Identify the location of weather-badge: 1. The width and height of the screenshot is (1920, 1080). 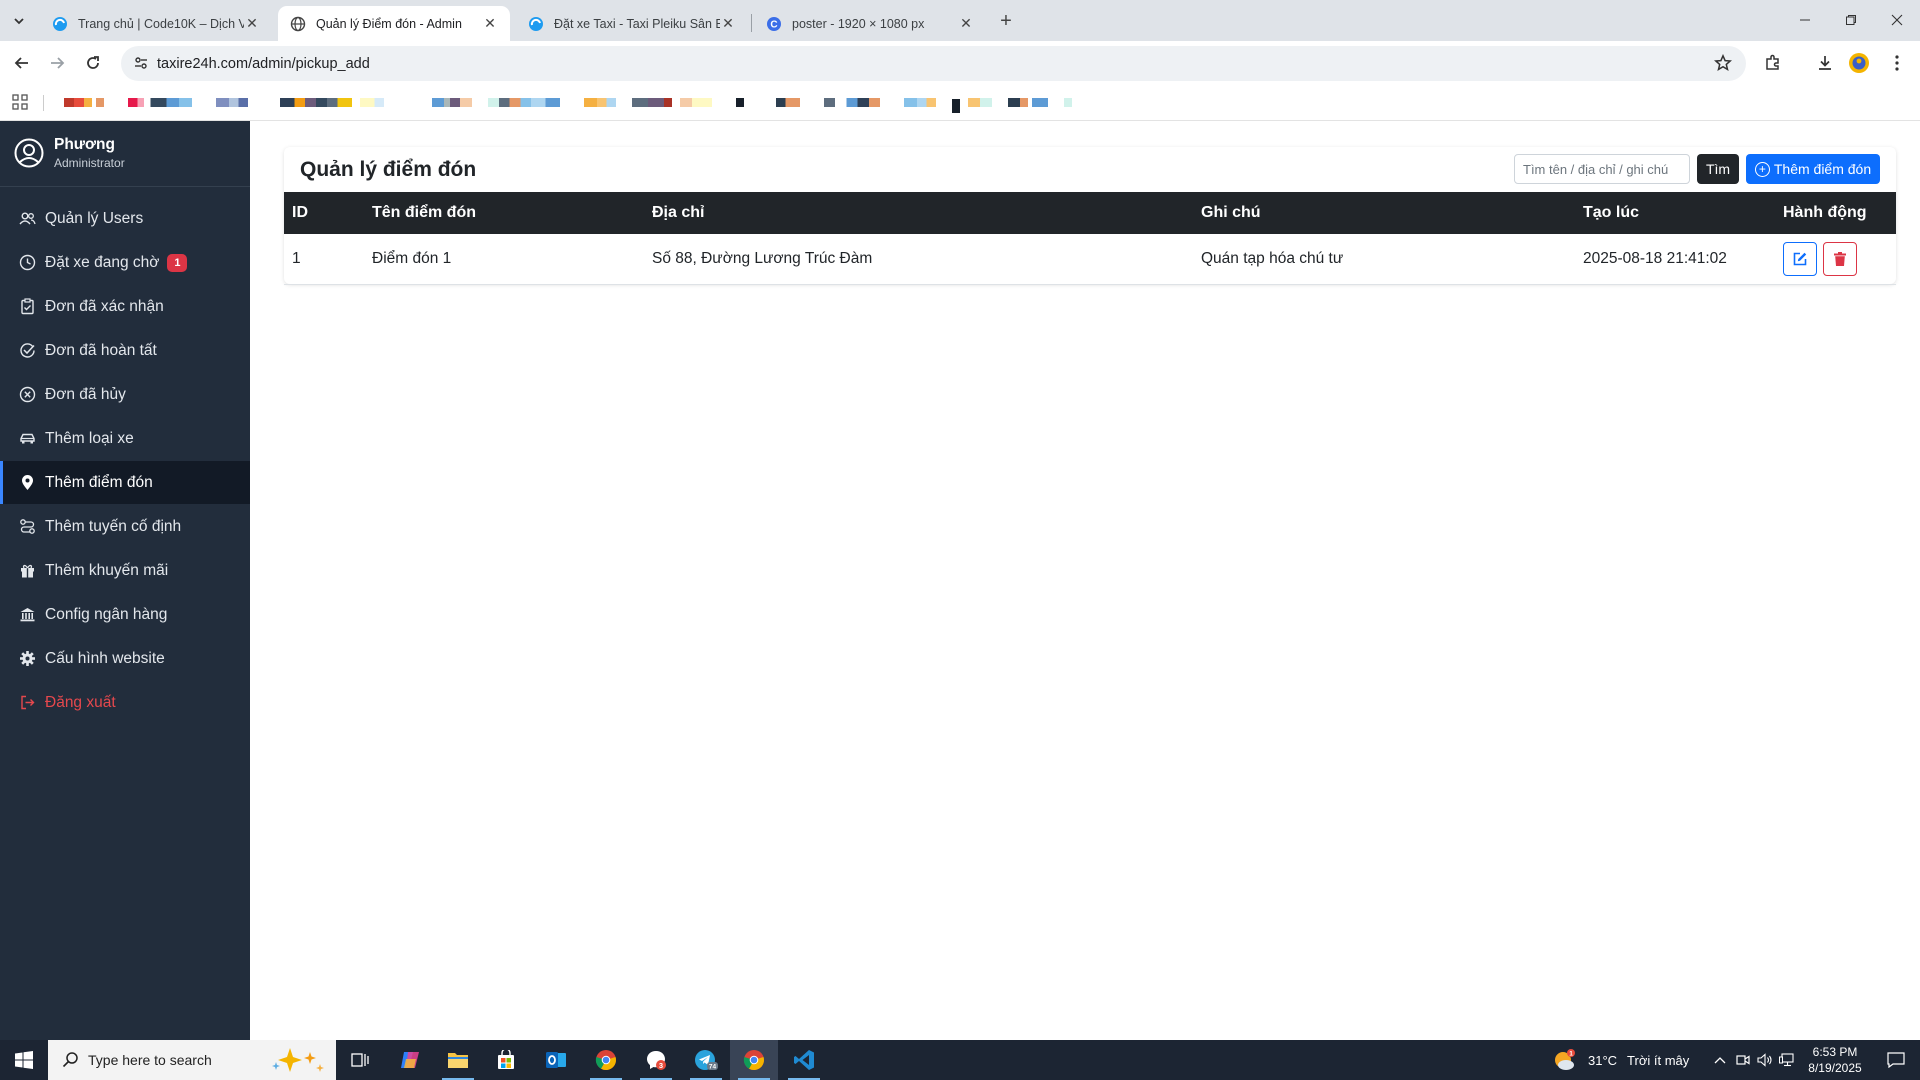
(1571, 1054).